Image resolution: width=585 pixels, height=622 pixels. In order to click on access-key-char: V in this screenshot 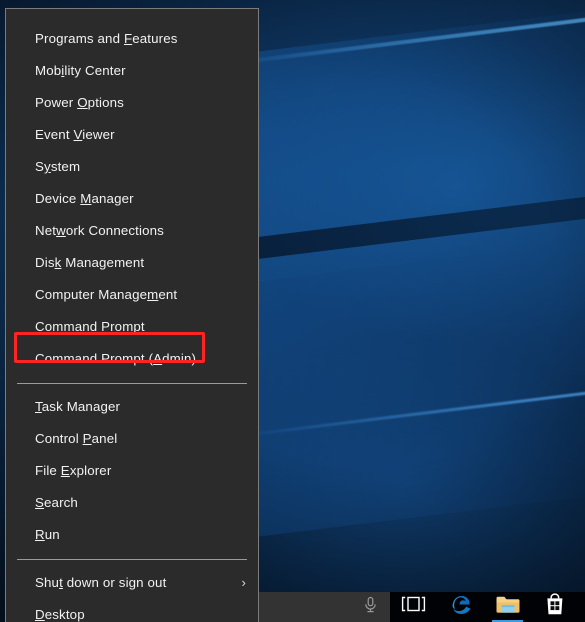, I will do `click(78, 134)`.